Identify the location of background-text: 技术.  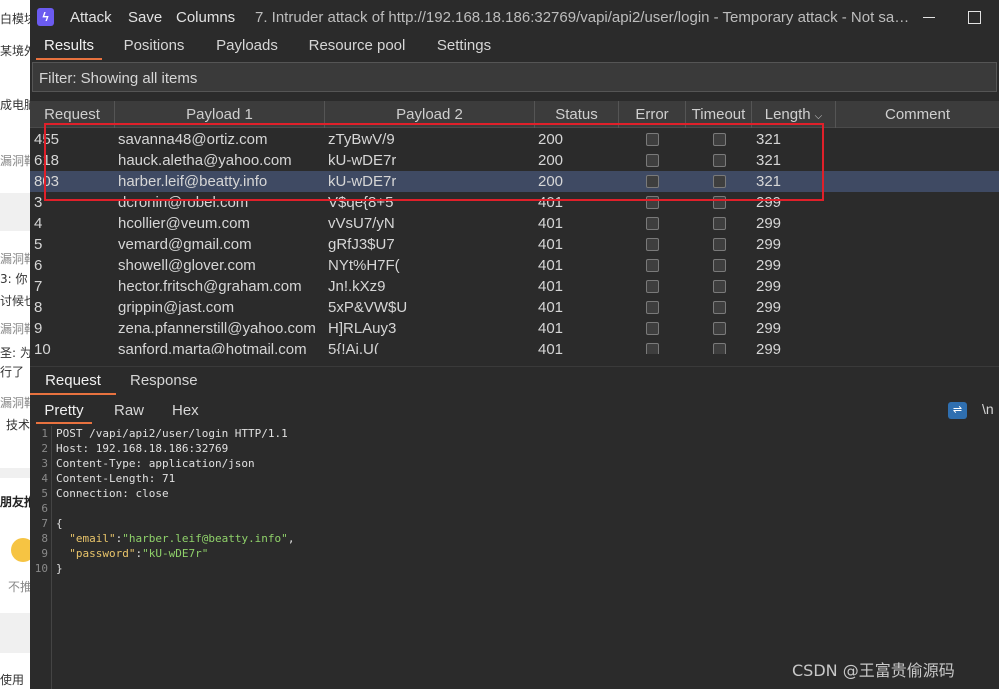
(18, 425).